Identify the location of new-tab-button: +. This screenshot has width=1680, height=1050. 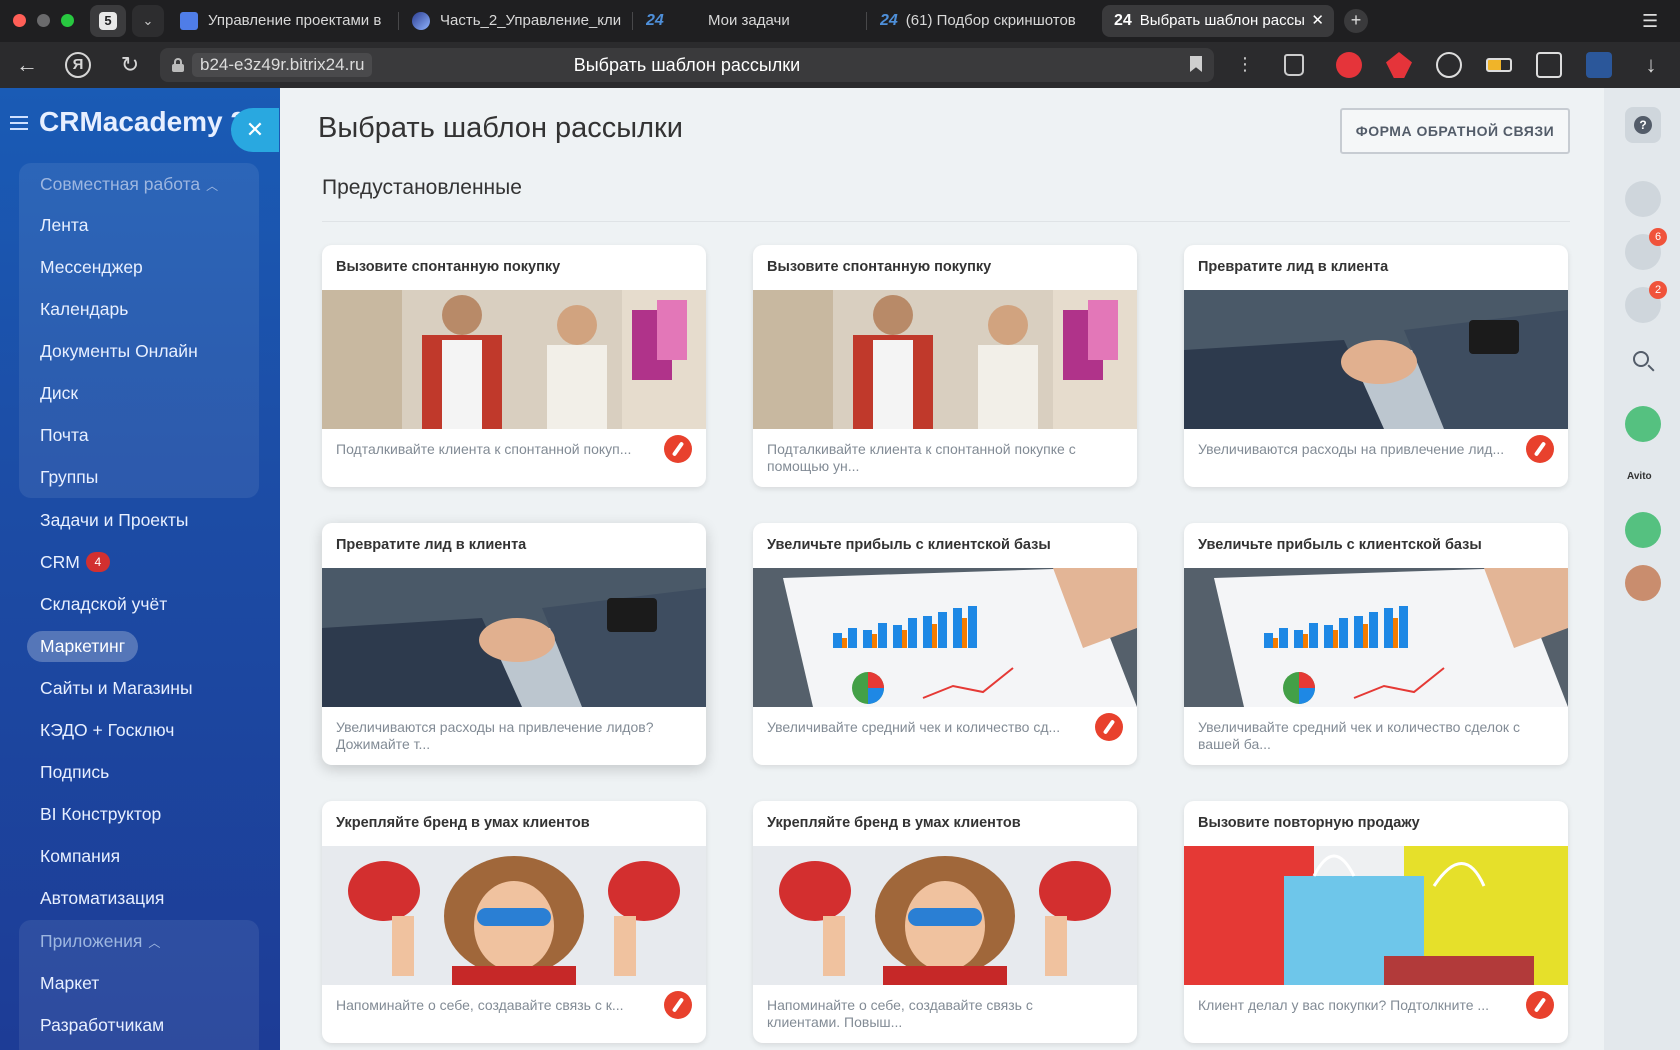
(1356, 21).